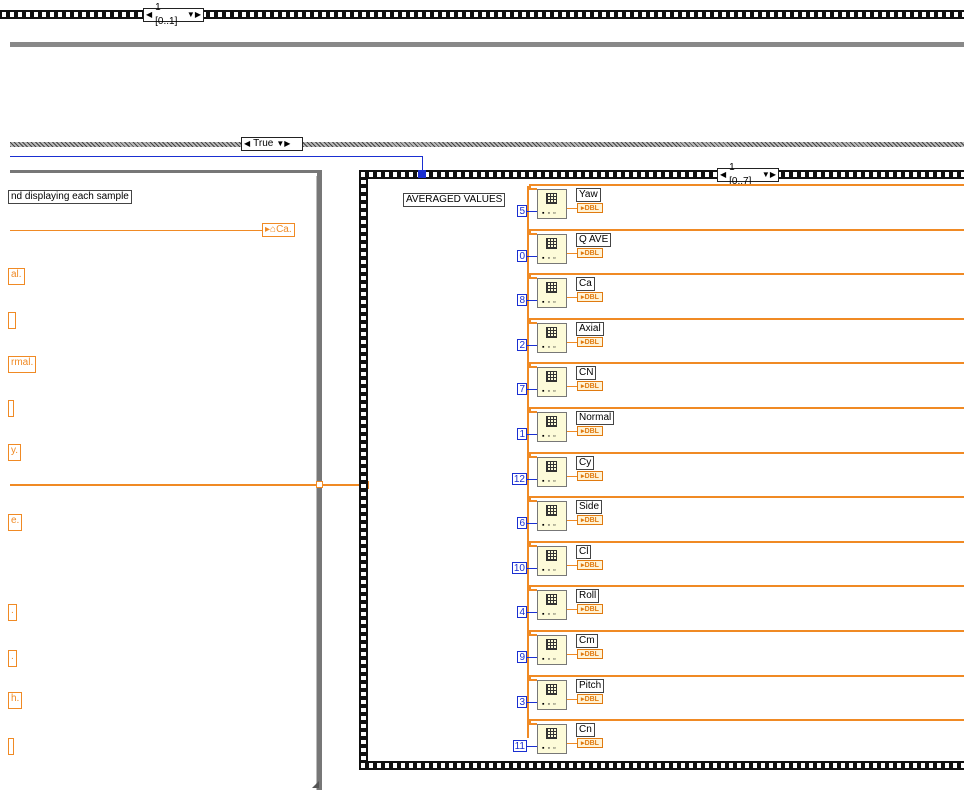 The image size is (964, 790). I want to click on inner-dropdown-icon: ▼▶, so click(769, 175).